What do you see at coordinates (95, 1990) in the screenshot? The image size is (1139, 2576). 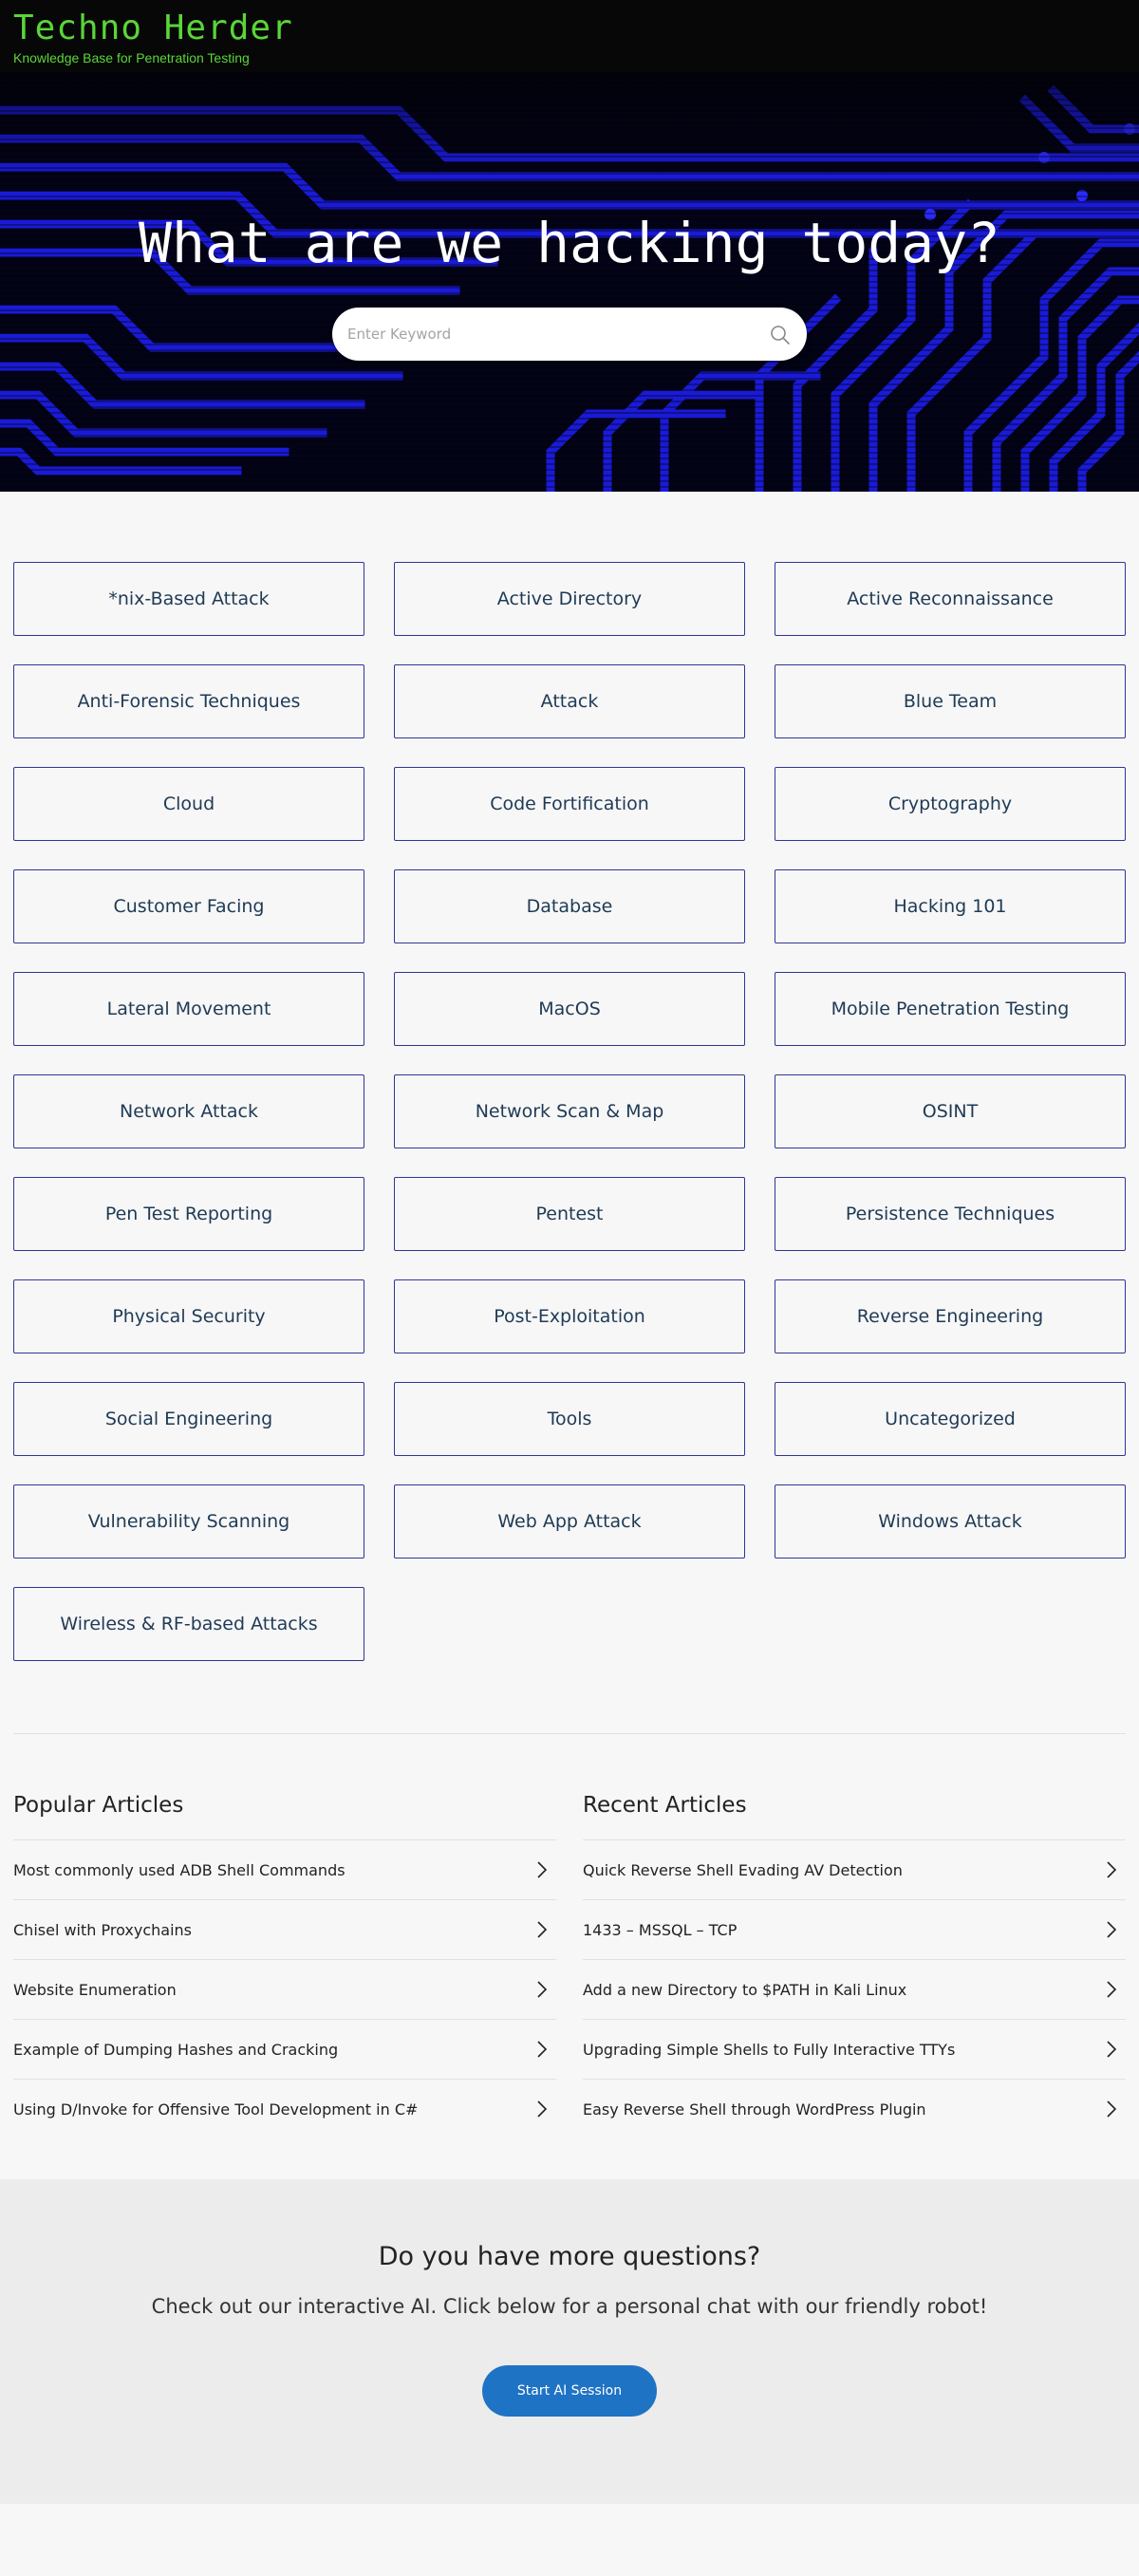 I see `article-title: Website Enumeration` at bounding box center [95, 1990].